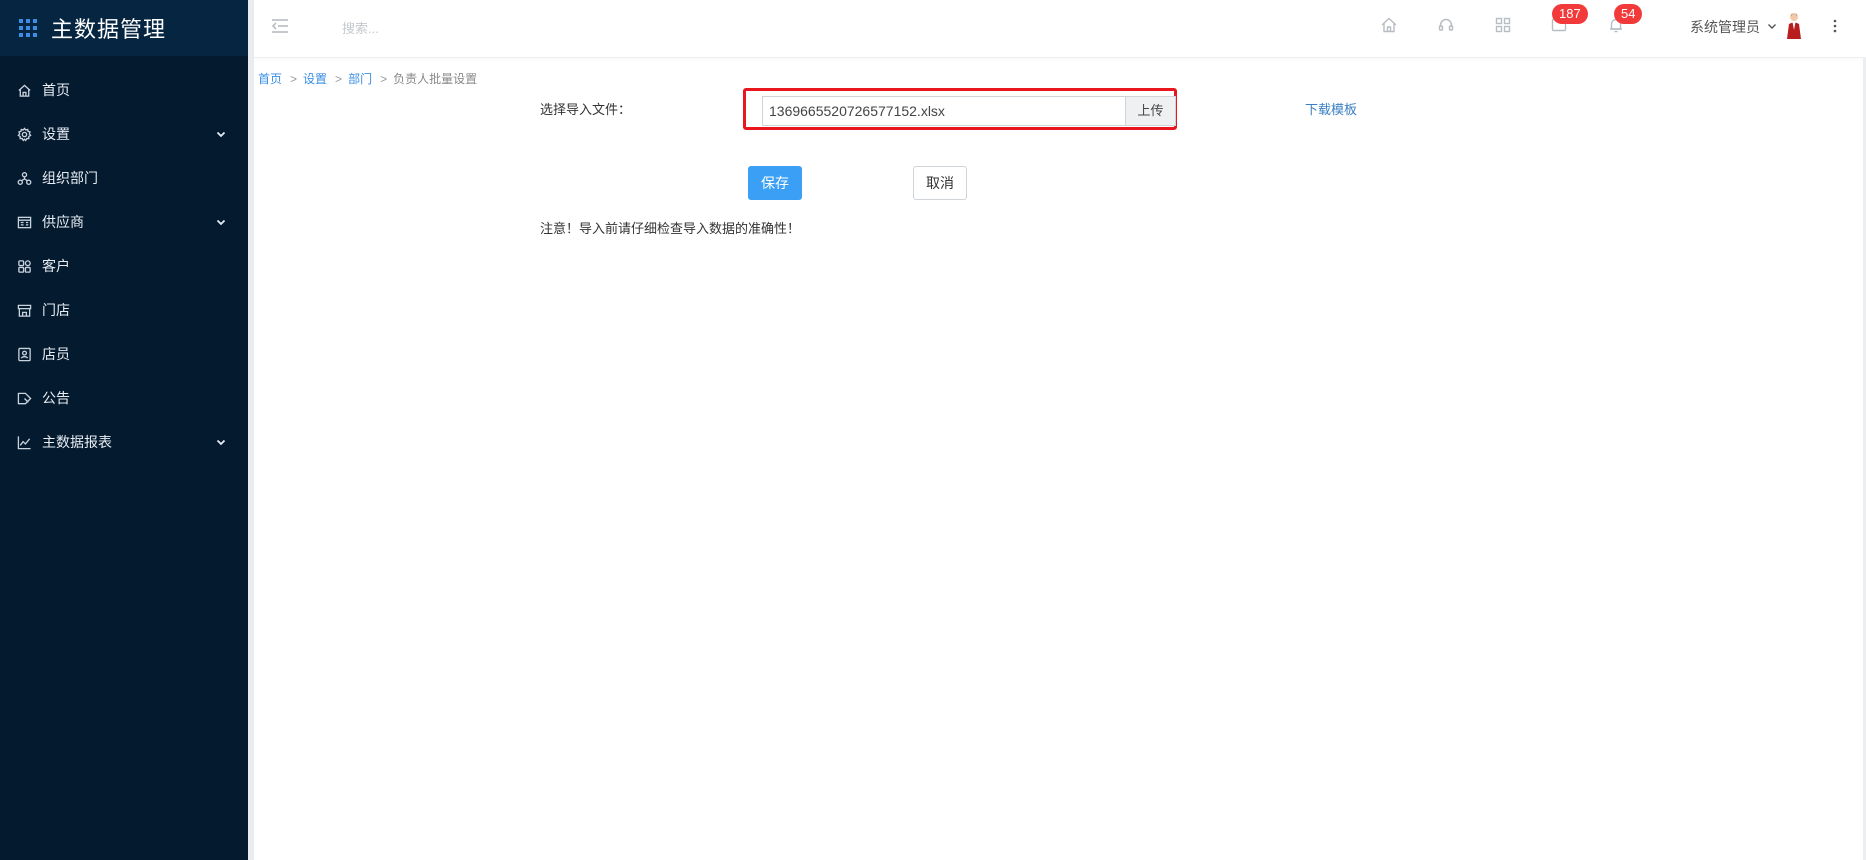 Image resolution: width=1866 pixels, height=860 pixels. Describe the element at coordinates (1835, 26) in the screenshot. I see `more-vertical-icon` at that location.